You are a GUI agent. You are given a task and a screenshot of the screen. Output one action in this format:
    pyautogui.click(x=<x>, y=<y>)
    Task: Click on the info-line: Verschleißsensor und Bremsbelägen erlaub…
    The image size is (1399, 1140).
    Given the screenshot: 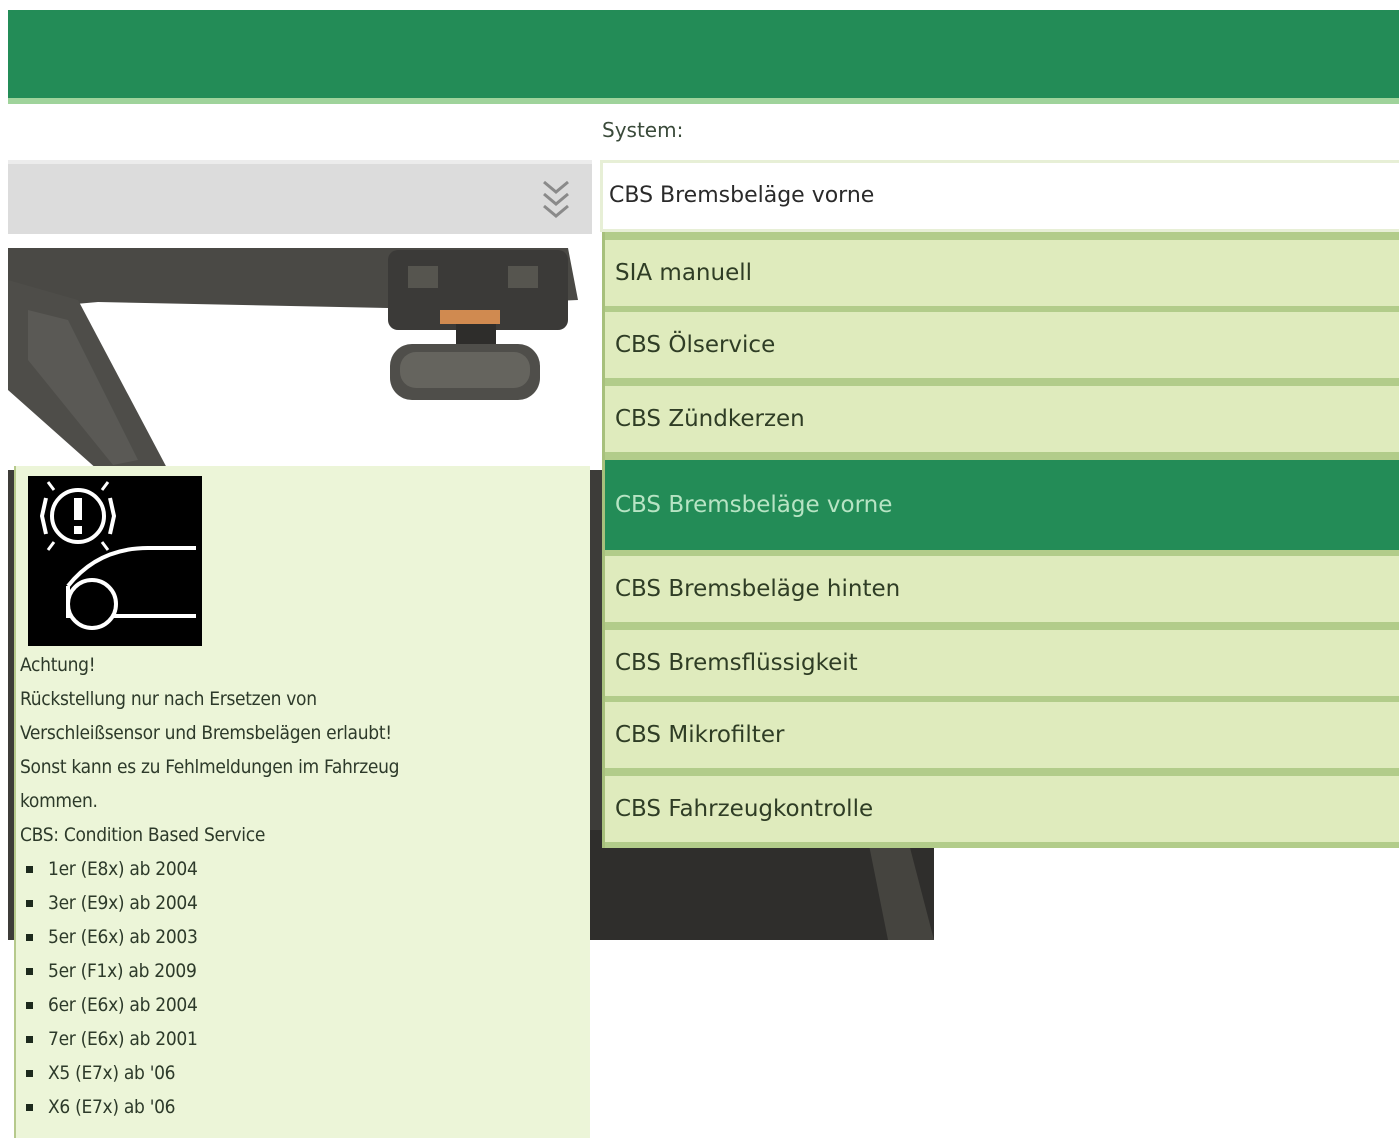 What is the action you would take?
    pyautogui.click(x=206, y=733)
    